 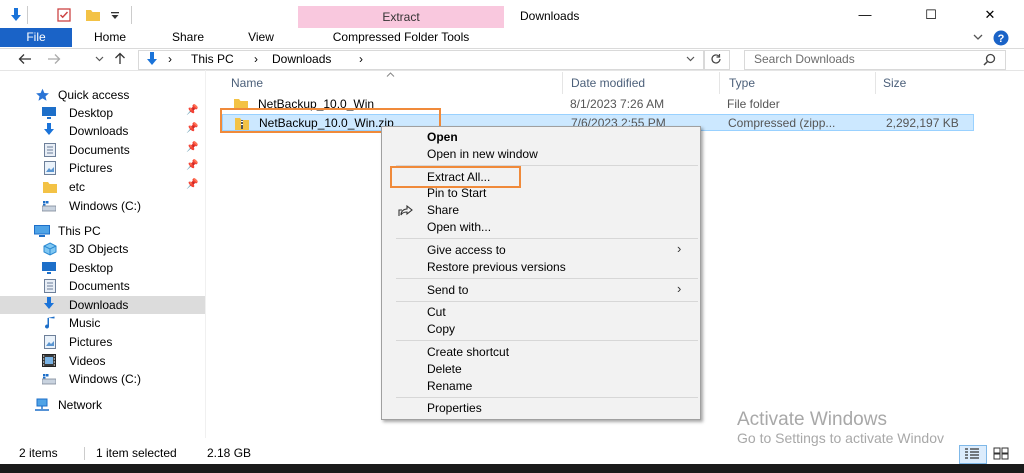 What do you see at coordinates (102, 206) in the screenshot?
I see `nav-qa-windows-c: Windows (C:)` at bounding box center [102, 206].